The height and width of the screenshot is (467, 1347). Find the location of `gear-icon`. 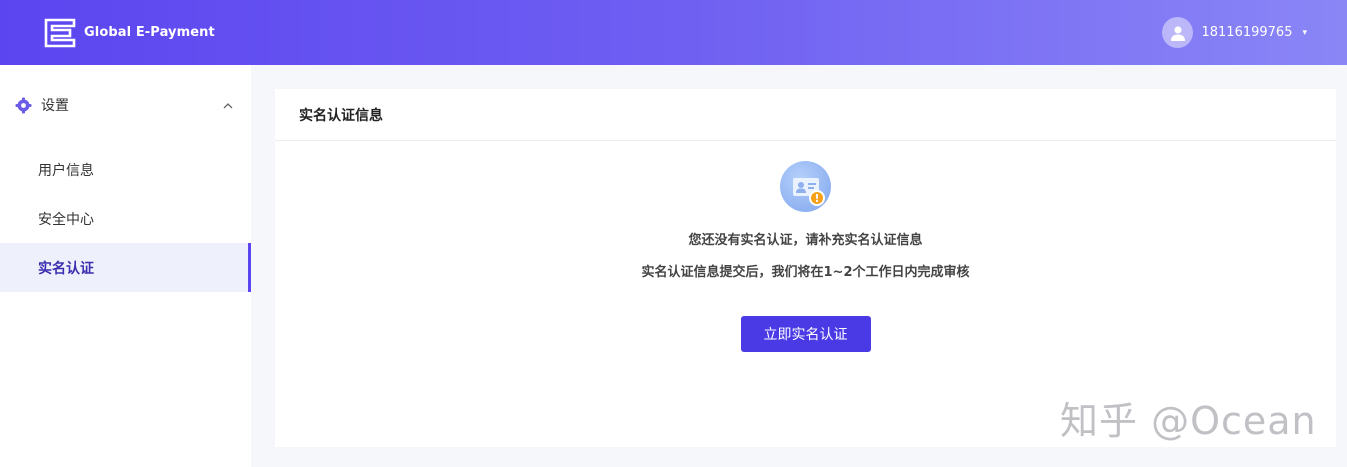

gear-icon is located at coordinates (23, 105).